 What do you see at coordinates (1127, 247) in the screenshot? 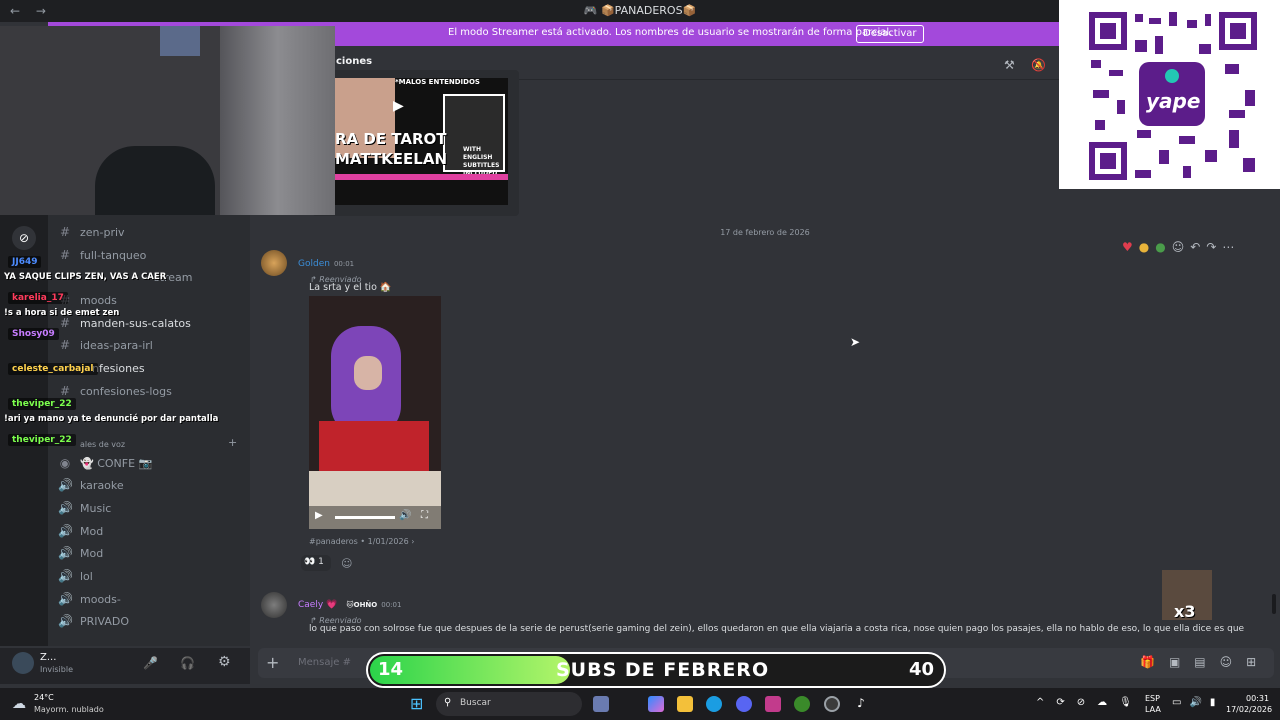
I see `heart-reaction-icon: ♥` at bounding box center [1127, 247].